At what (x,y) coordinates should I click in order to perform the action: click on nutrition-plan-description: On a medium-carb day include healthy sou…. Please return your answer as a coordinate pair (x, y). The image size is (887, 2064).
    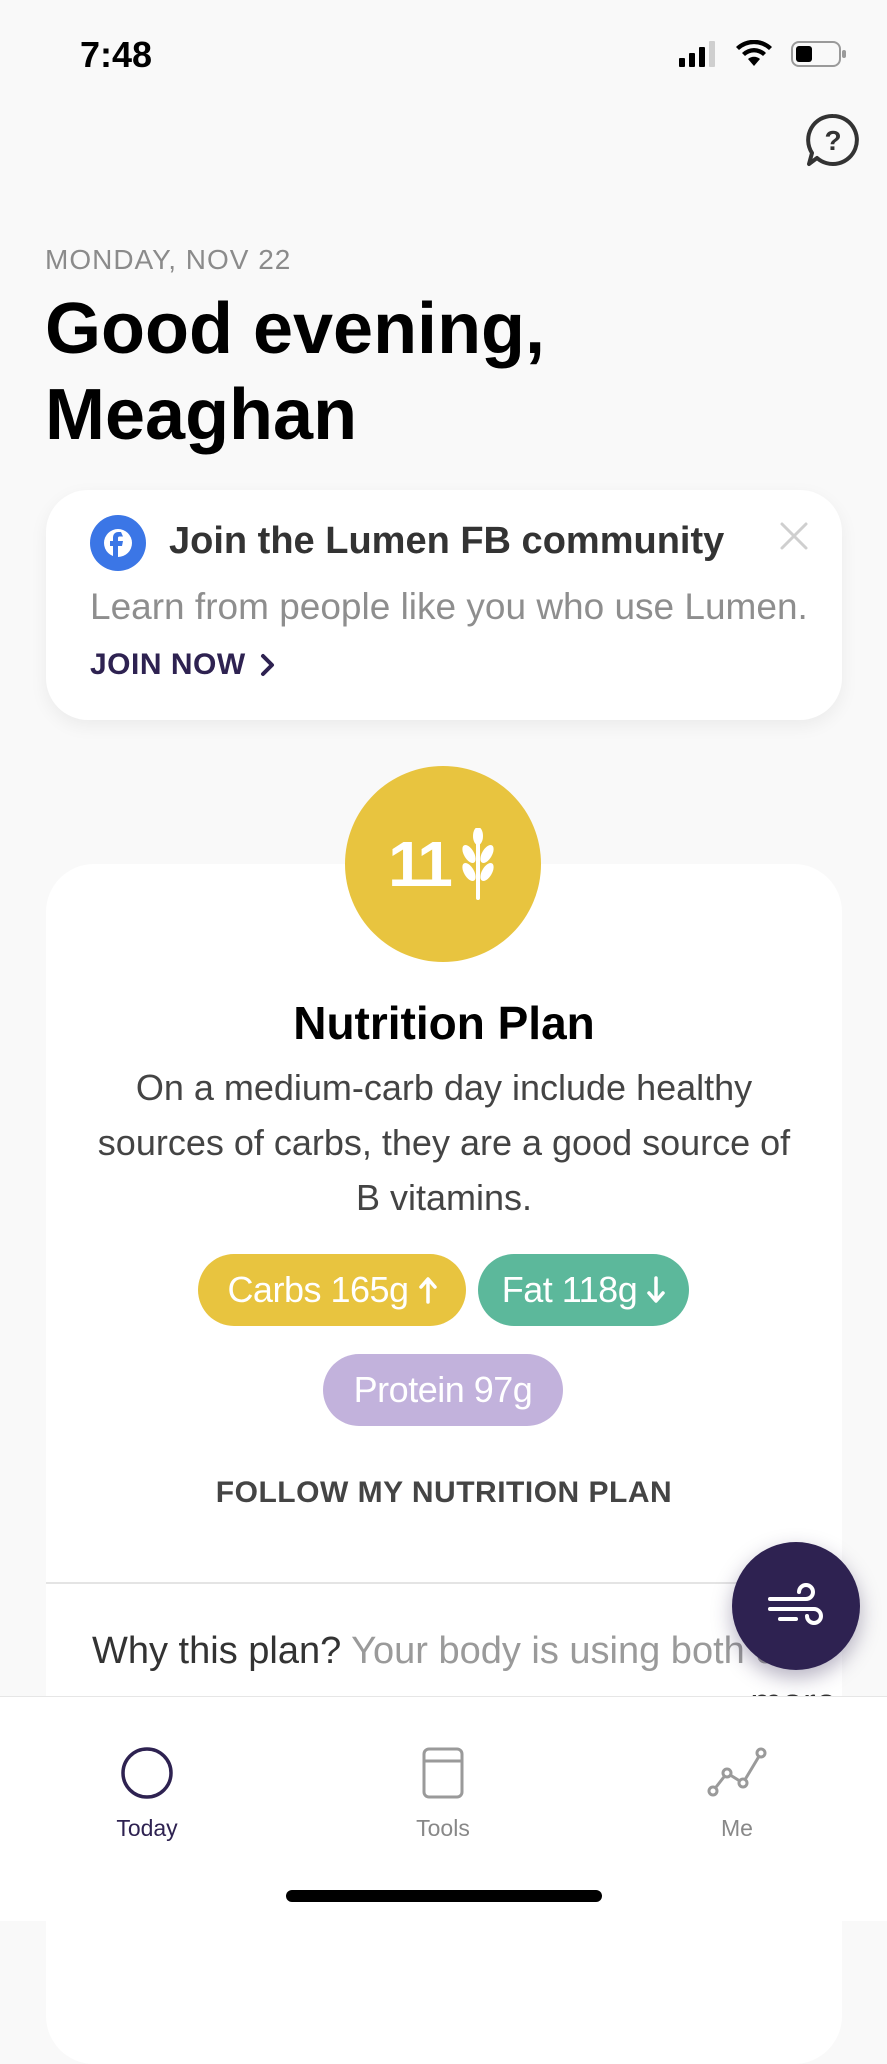
    Looking at the image, I should click on (444, 1142).